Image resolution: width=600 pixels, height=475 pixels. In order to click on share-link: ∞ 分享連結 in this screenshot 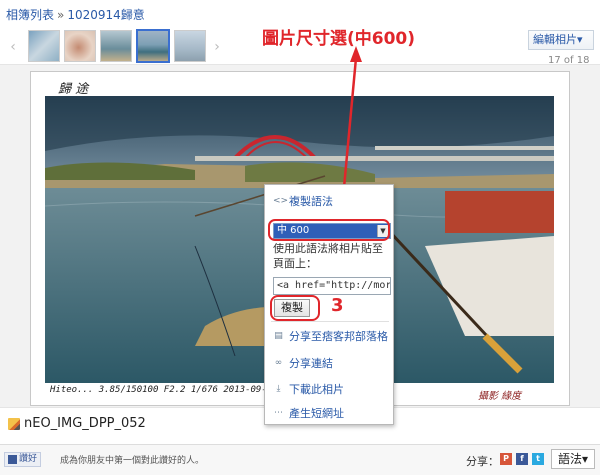, I will do `click(303, 363)`.